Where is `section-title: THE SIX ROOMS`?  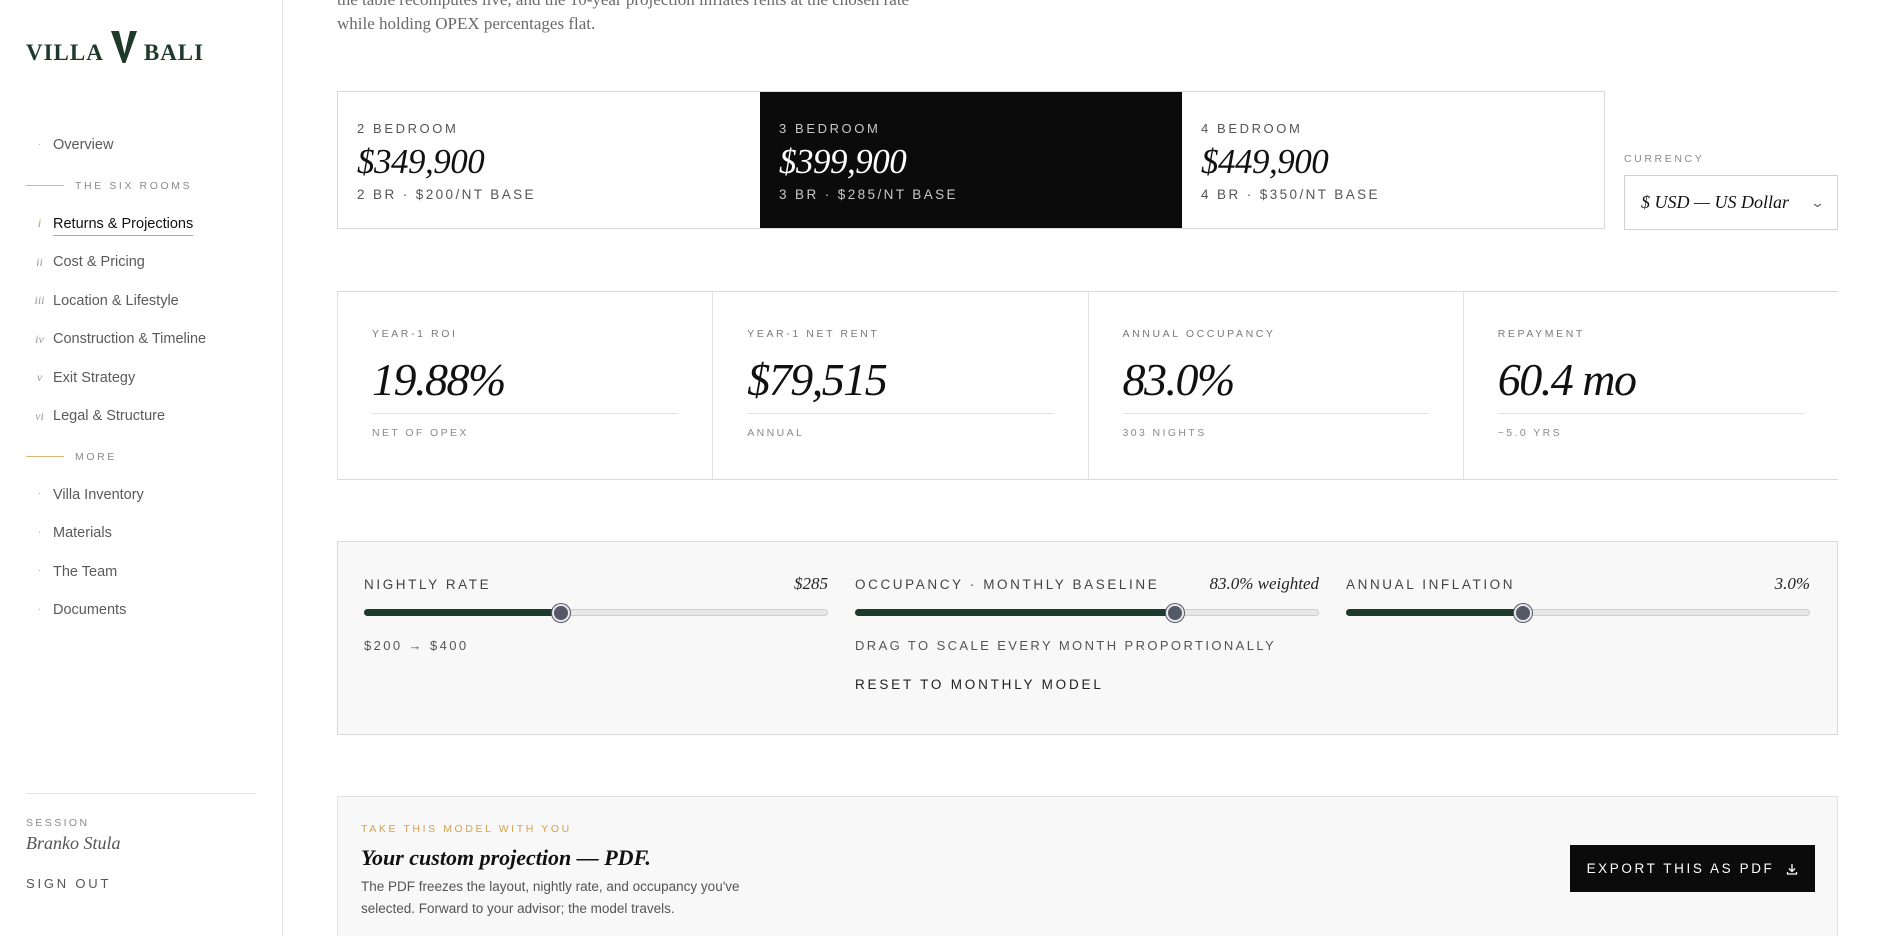
section-title: THE SIX ROOMS is located at coordinates (134, 185).